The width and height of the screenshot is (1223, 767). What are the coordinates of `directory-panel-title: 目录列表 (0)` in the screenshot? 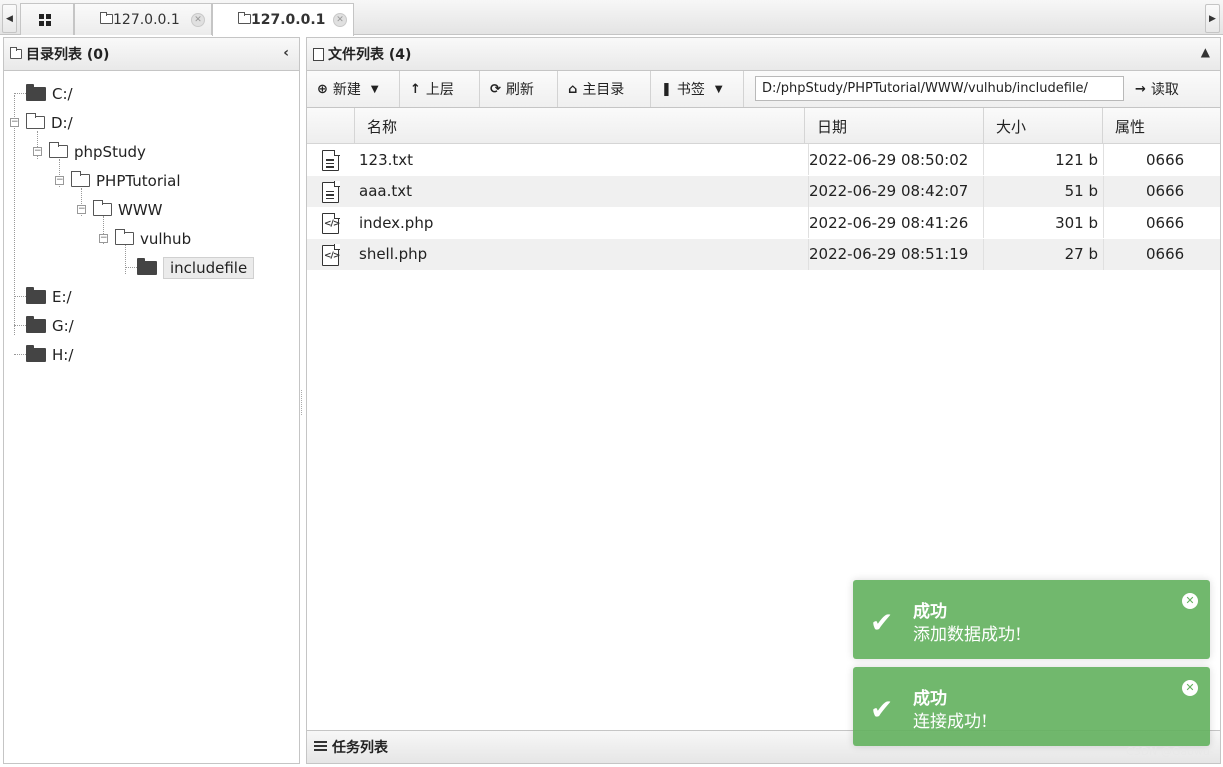 It's located at (68, 55).